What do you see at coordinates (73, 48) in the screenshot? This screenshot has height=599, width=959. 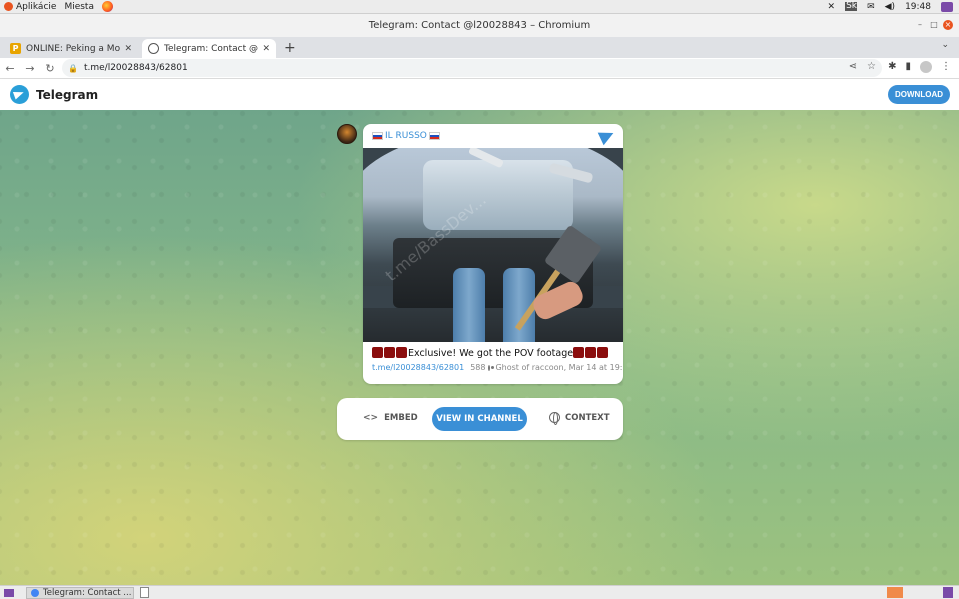 I see `tab-title: ONLINE: Peking a Moskva` at bounding box center [73, 48].